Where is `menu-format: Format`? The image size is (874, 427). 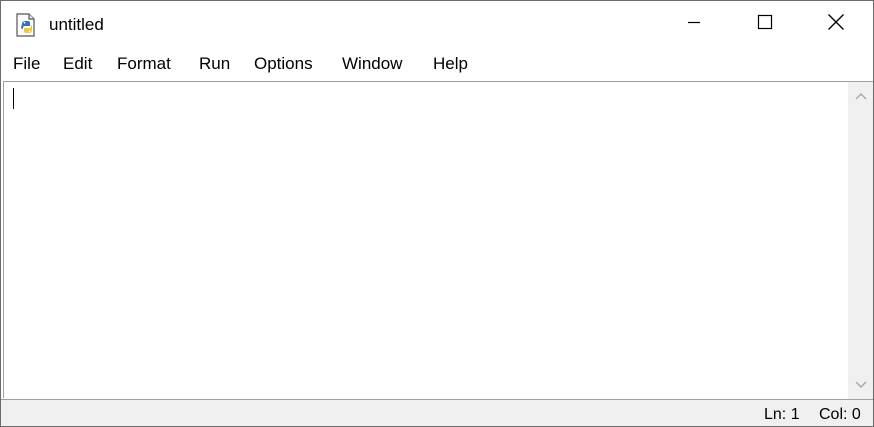 menu-format: Format is located at coordinates (144, 64).